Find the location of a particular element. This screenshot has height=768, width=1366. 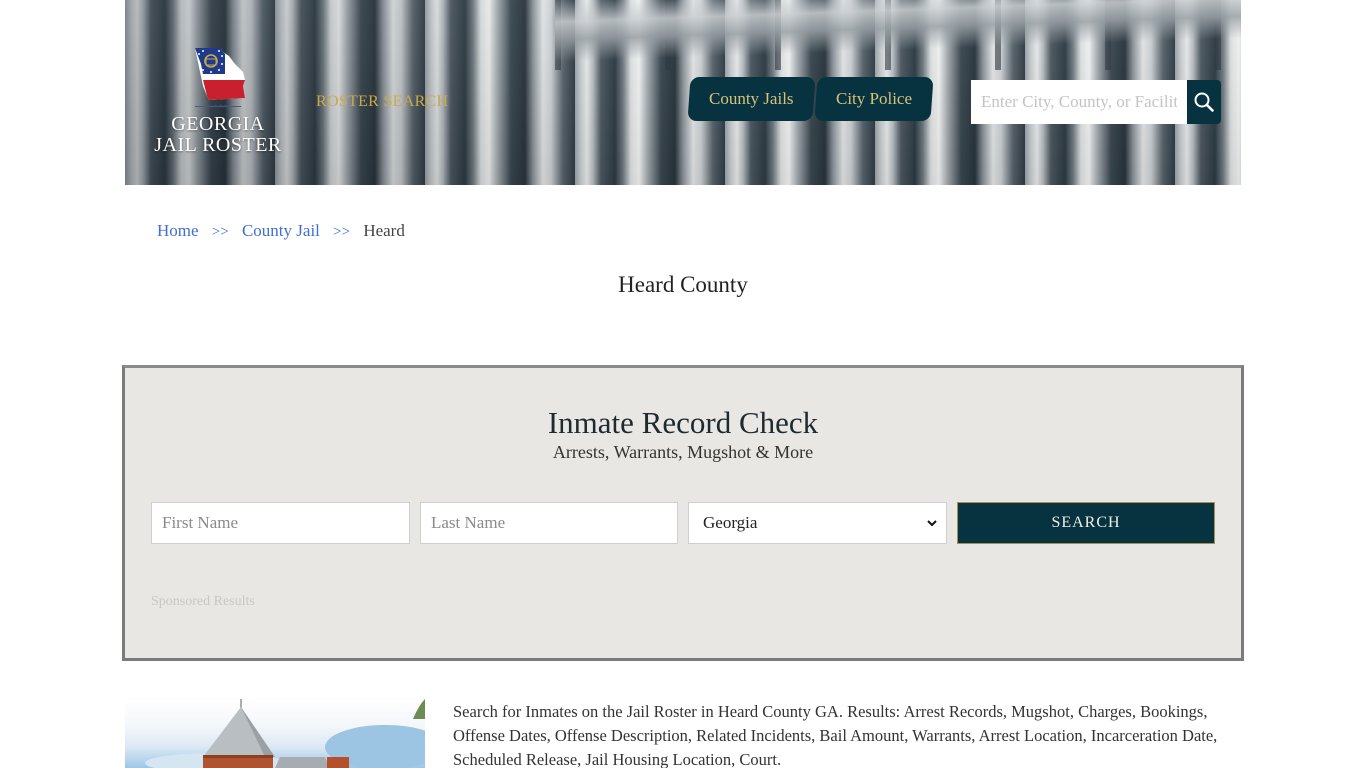

breadcrumb-county-jail: County Jail is located at coordinates (281, 230).